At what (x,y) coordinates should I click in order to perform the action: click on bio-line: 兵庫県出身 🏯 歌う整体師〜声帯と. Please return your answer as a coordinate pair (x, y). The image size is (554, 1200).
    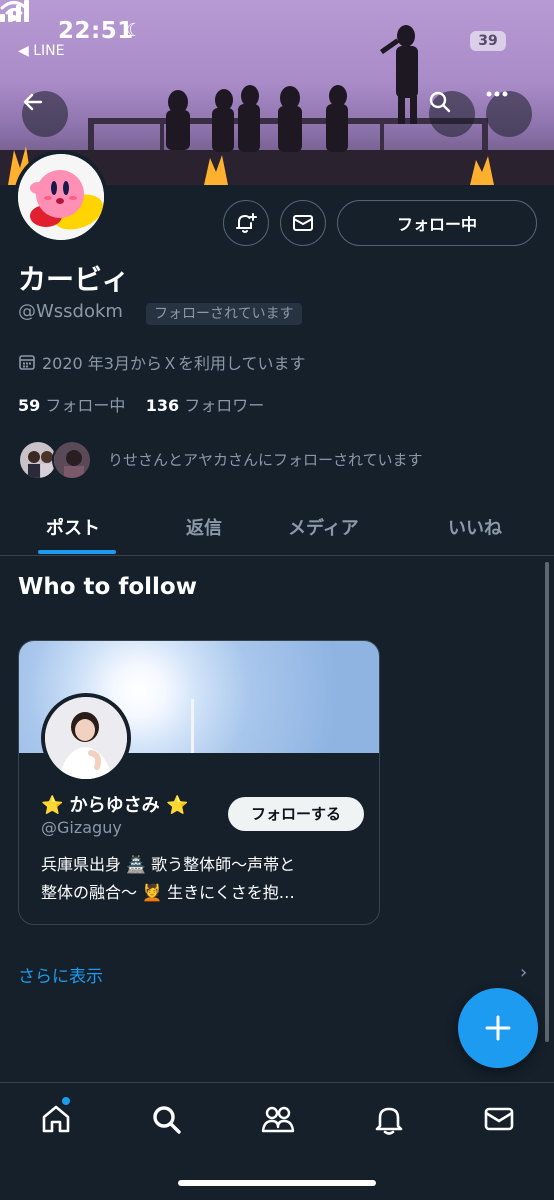
    Looking at the image, I should click on (168, 864).